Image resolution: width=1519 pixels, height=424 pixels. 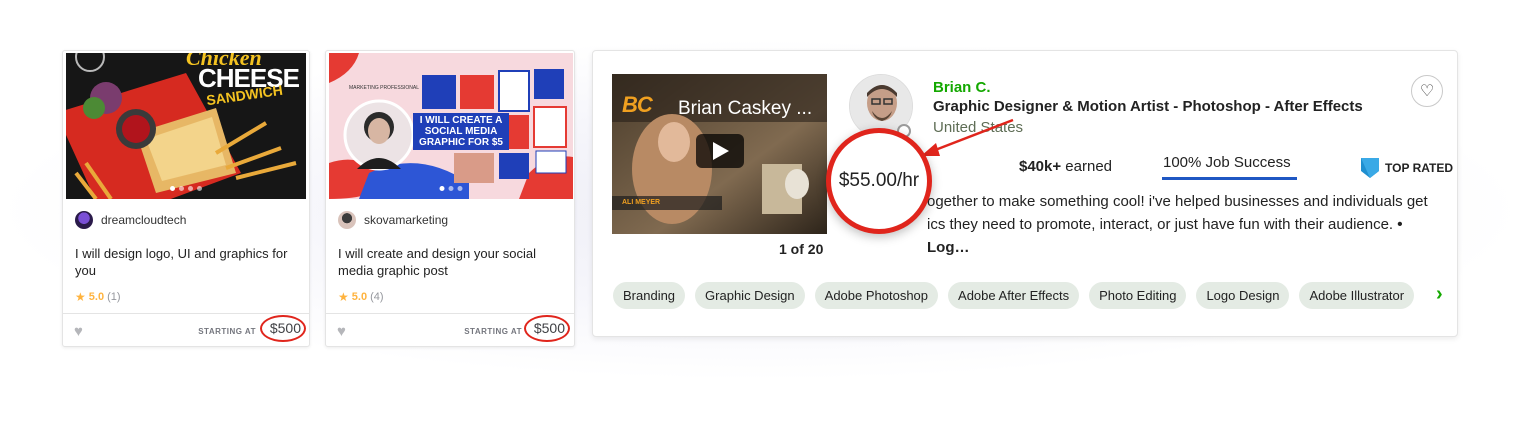 I want to click on top-rated-label: TOP RATED, so click(x=1419, y=168).